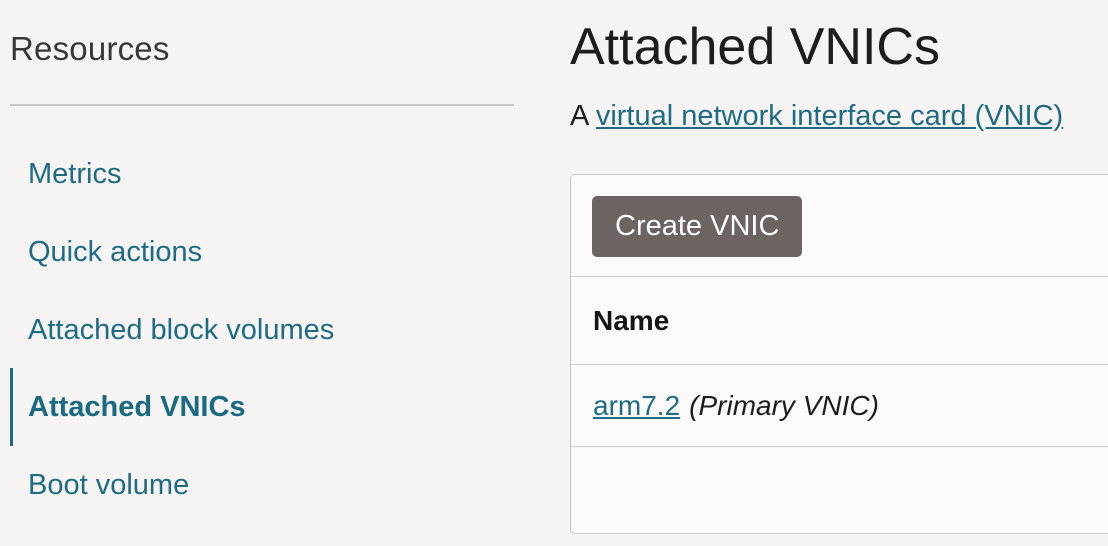  I want to click on resources-divider, so click(262, 105).